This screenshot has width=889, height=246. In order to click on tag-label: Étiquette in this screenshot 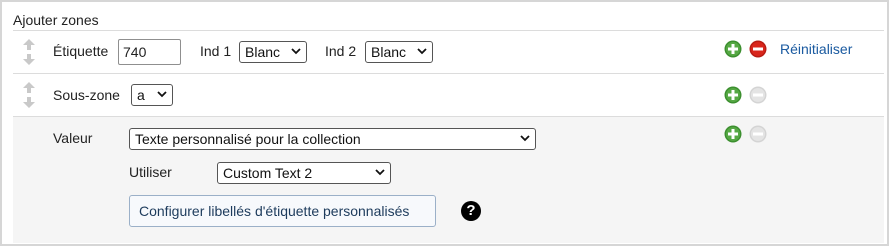, I will do `click(81, 51)`.